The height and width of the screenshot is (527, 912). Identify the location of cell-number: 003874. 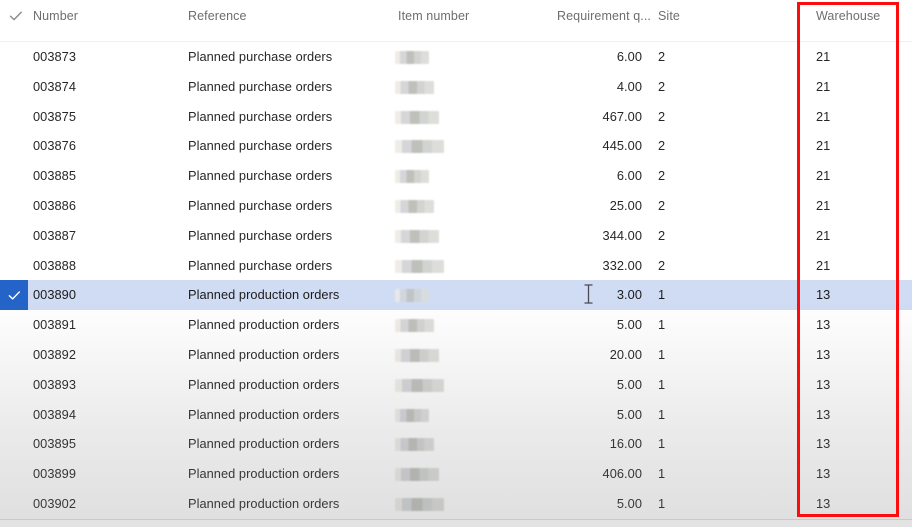
(54, 86).